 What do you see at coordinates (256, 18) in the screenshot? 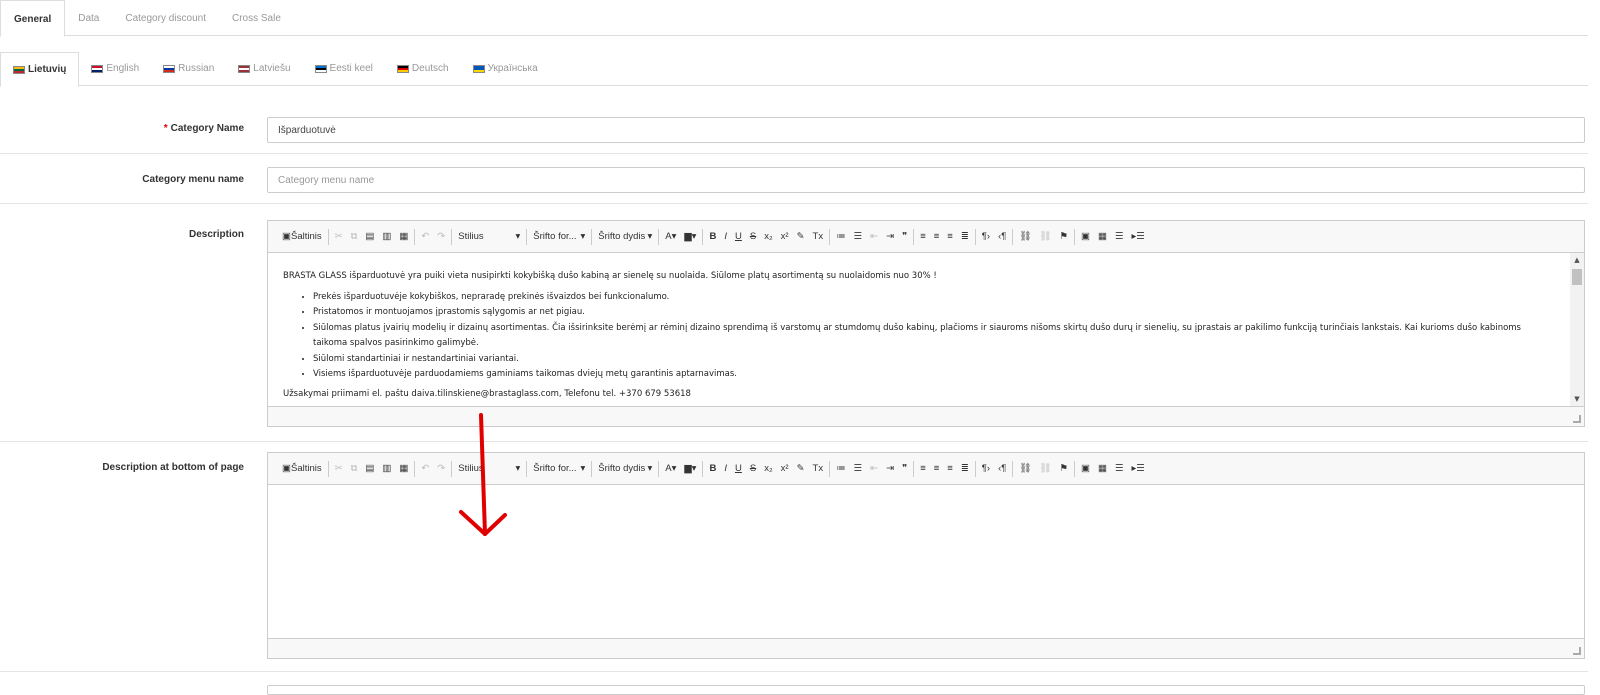
I see `tab-cross-sale: Cross Sale` at bounding box center [256, 18].